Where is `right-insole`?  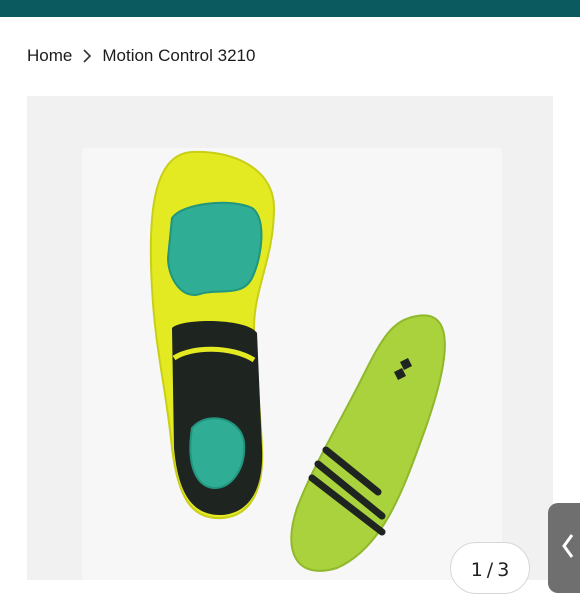 right-insole is located at coordinates (368, 443).